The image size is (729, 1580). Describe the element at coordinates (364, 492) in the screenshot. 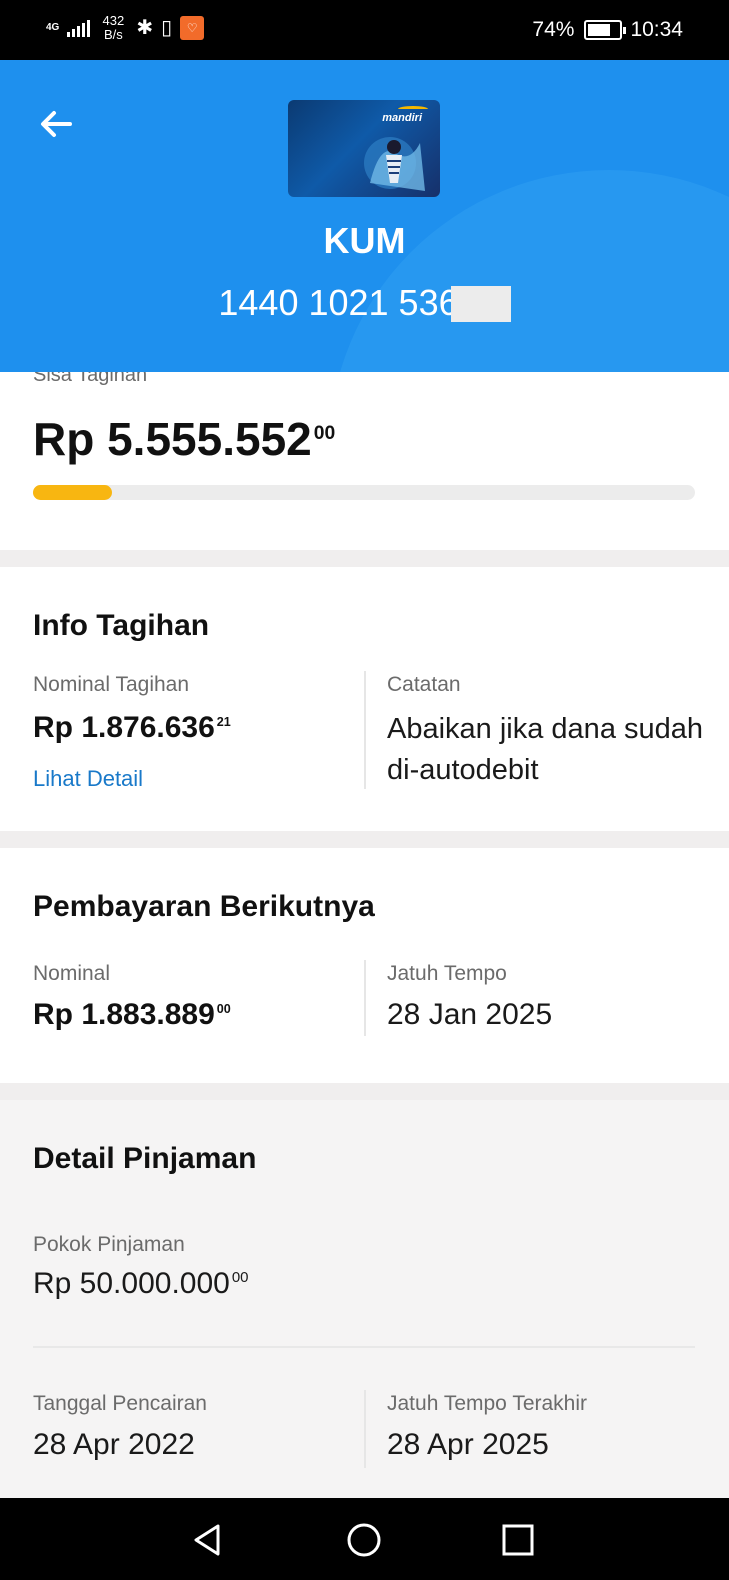

I see `repayment-progress-bar` at that location.